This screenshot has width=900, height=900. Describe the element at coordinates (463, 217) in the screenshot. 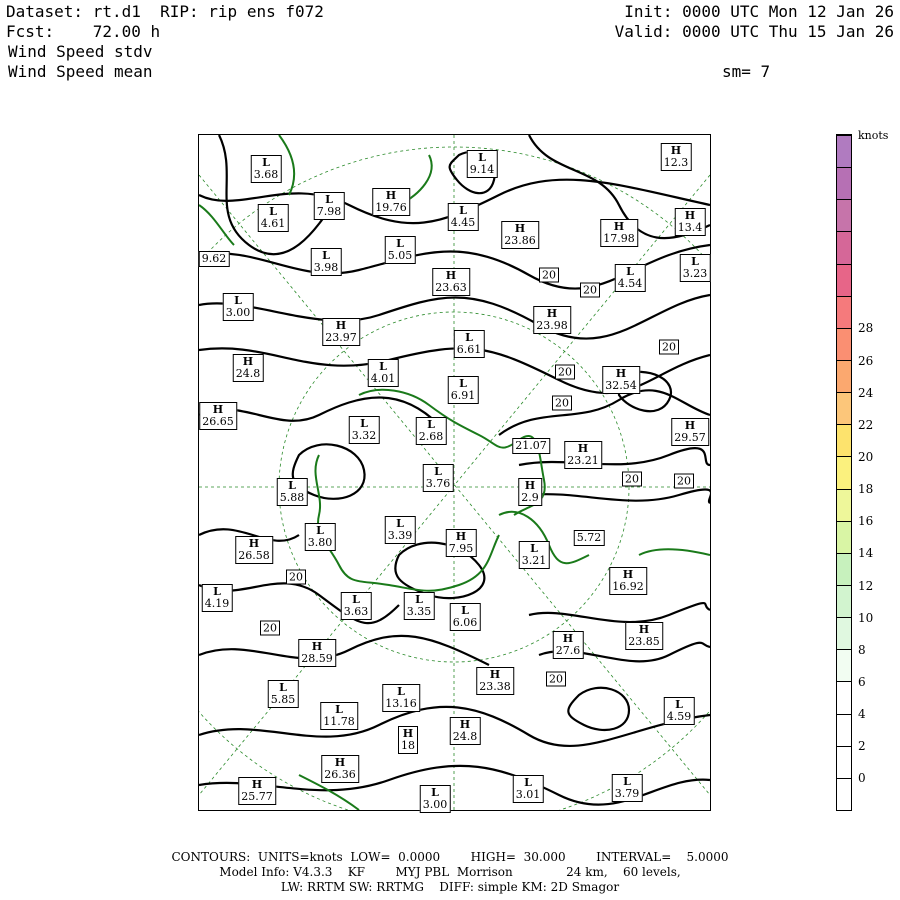

I see `low-label: L 4.45` at that location.